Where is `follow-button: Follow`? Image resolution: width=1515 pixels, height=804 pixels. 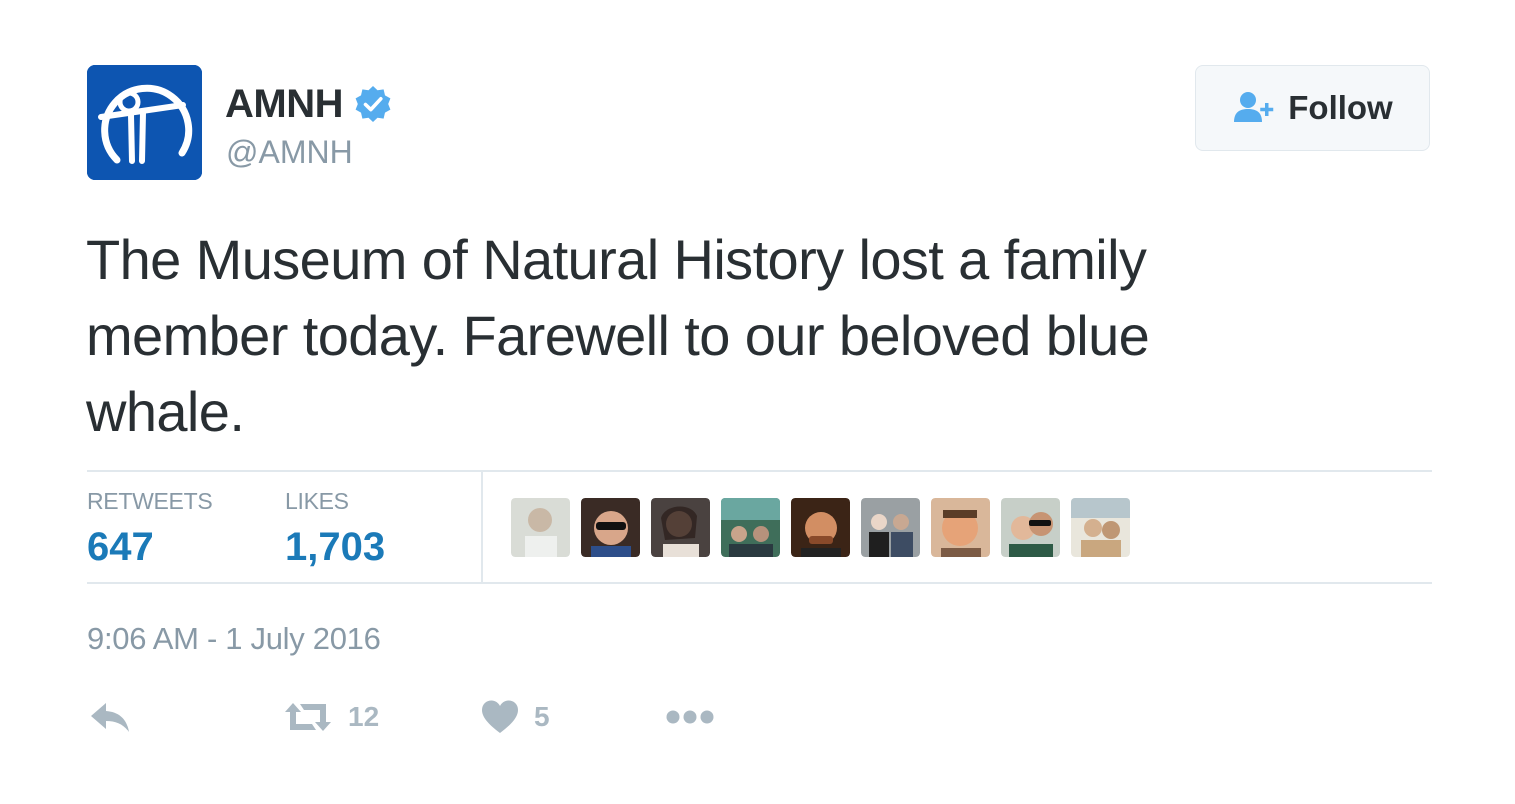 follow-button: Follow is located at coordinates (1312, 108).